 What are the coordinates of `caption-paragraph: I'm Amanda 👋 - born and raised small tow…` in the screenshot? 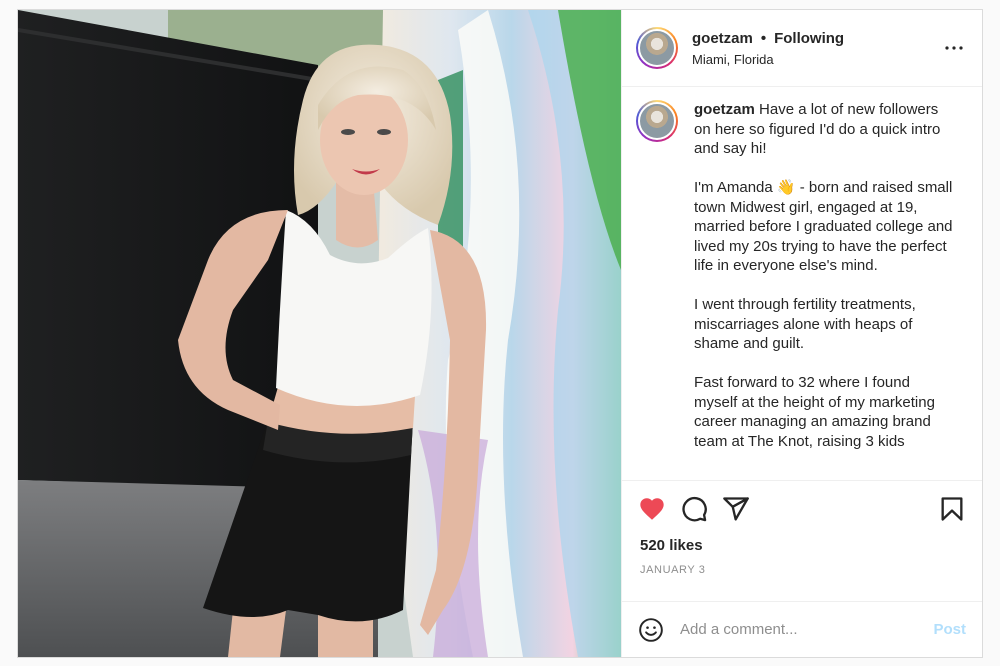 It's located at (823, 226).